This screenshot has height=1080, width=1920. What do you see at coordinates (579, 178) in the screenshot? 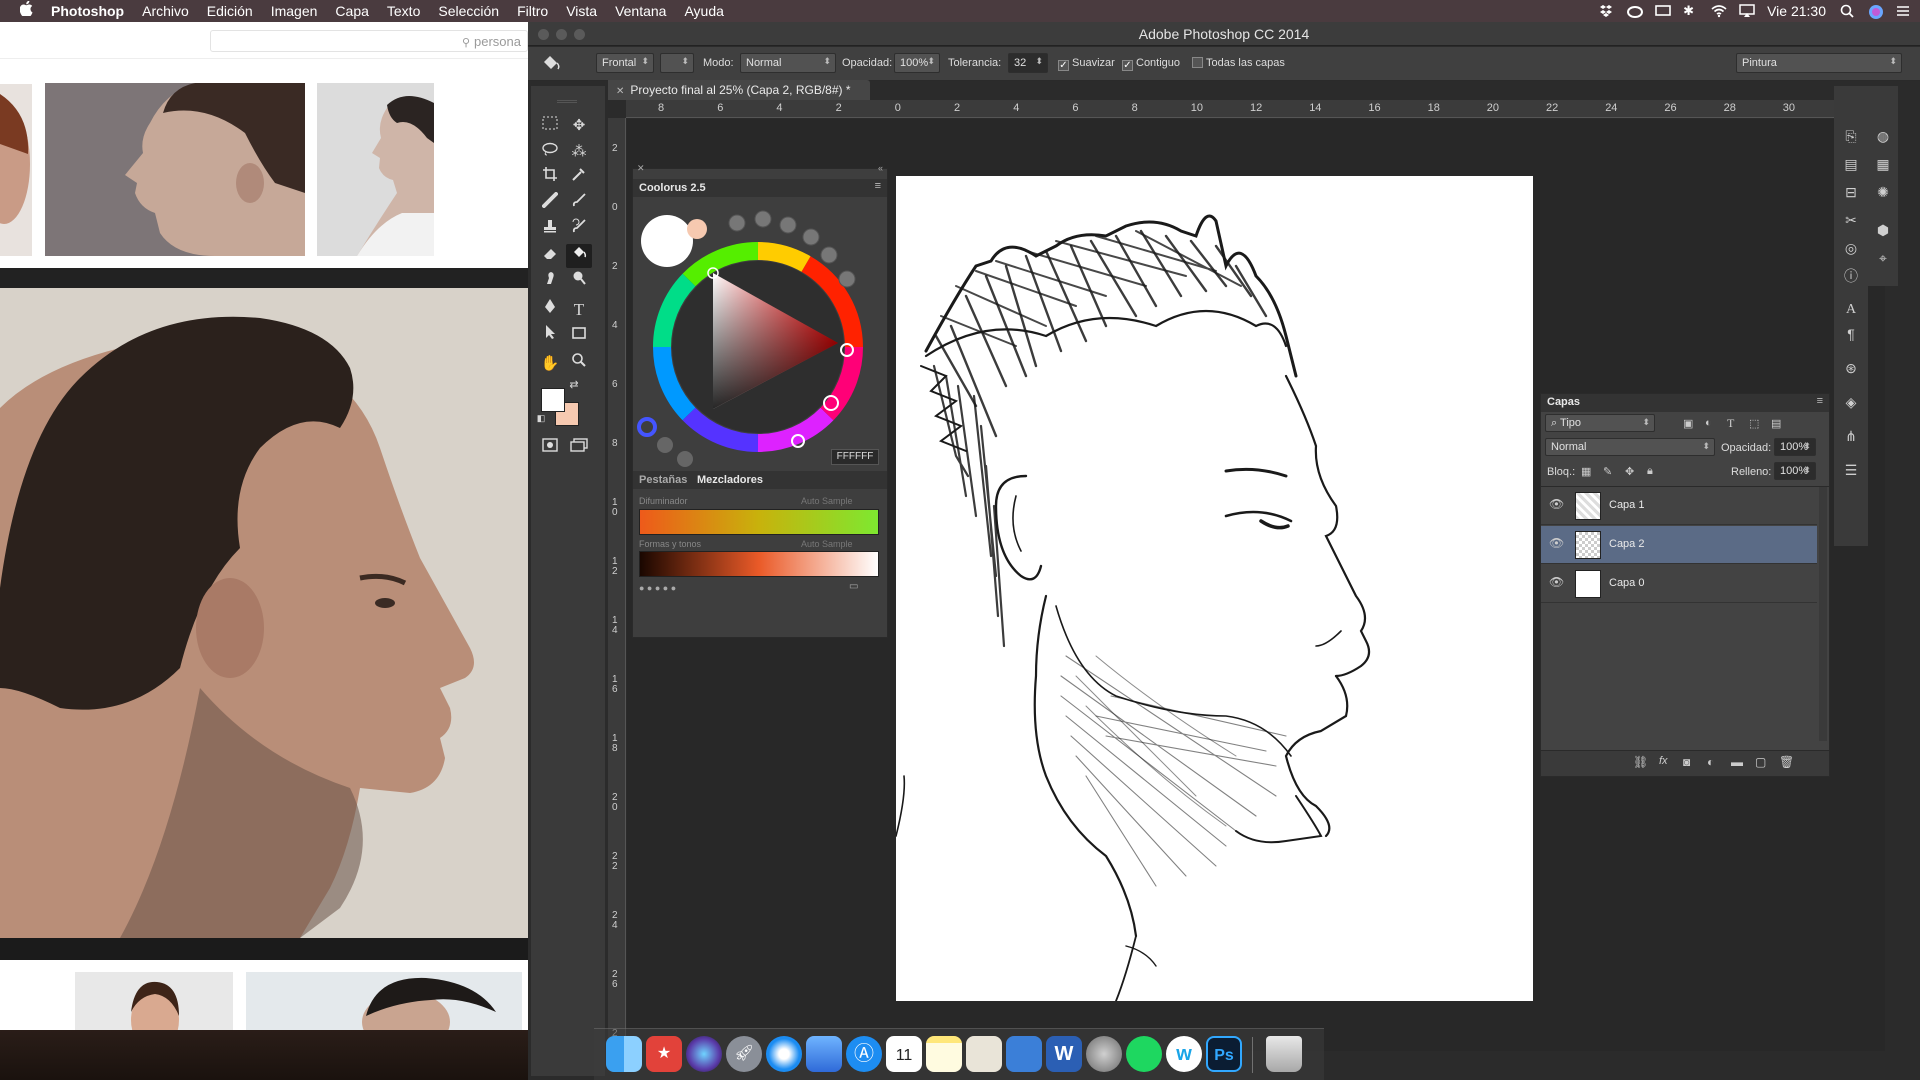
I see `eyedropper-tool-icon` at bounding box center [579, 178].